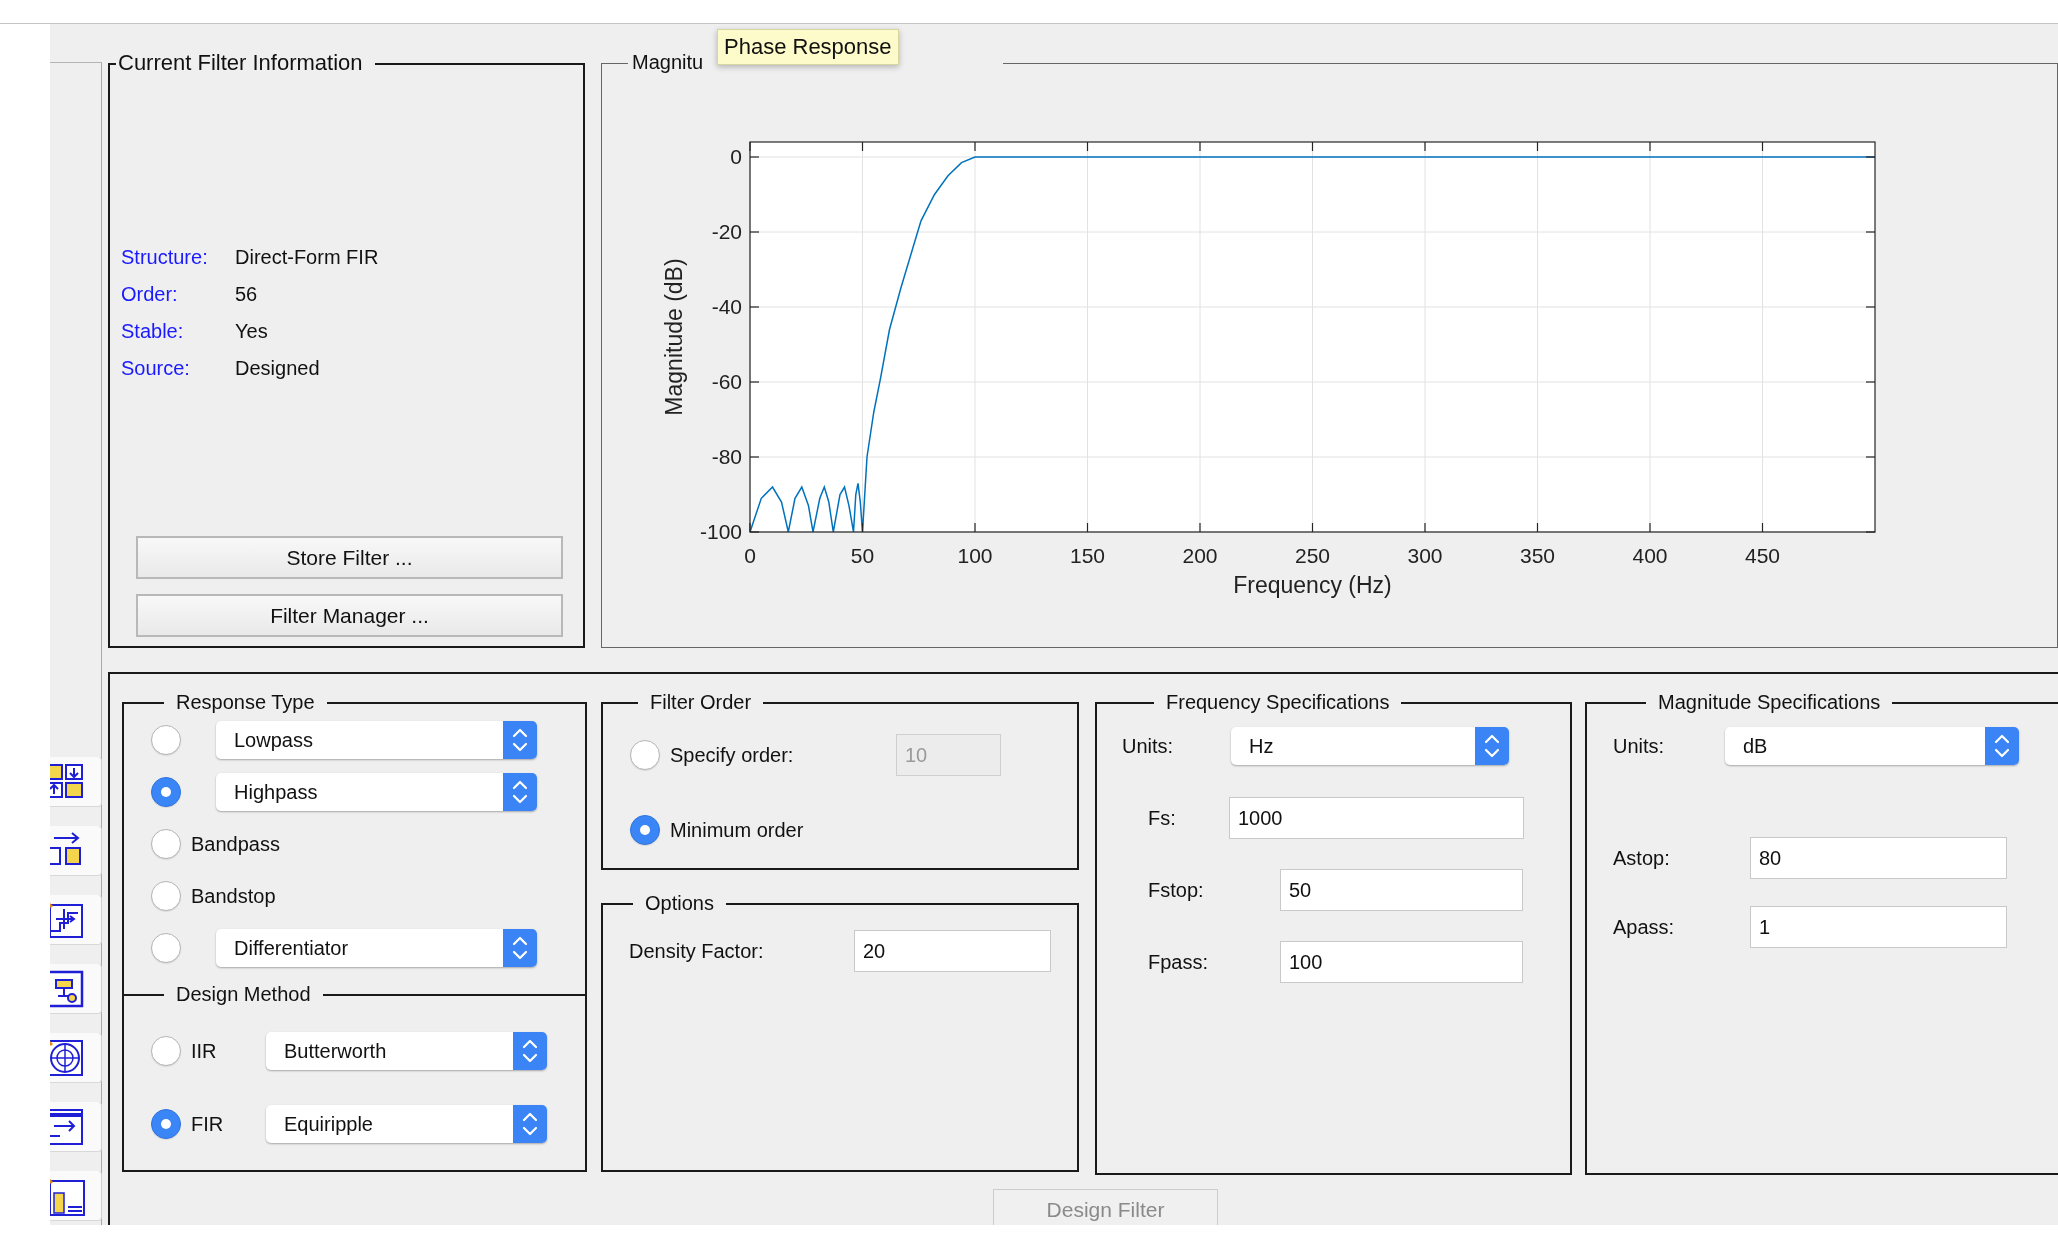 The image size is (2058, 1248). I want to click on field-label: Fpass:, so click(1179, 962).